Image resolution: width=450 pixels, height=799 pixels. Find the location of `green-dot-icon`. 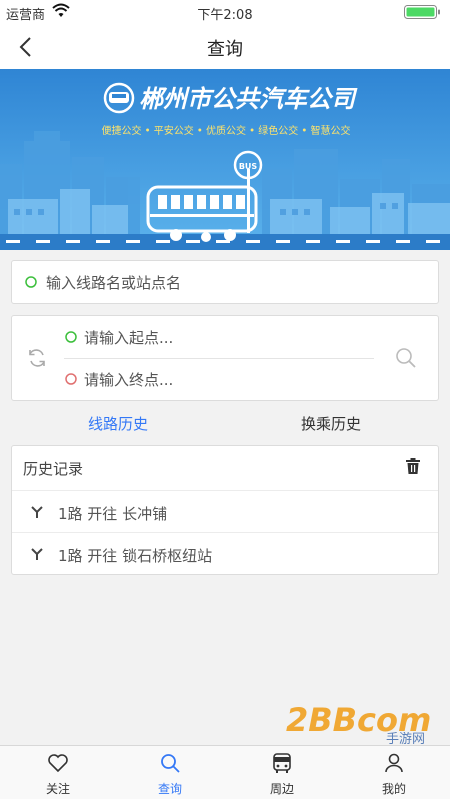

green-dot-icon is located at coordinates (31, 282).